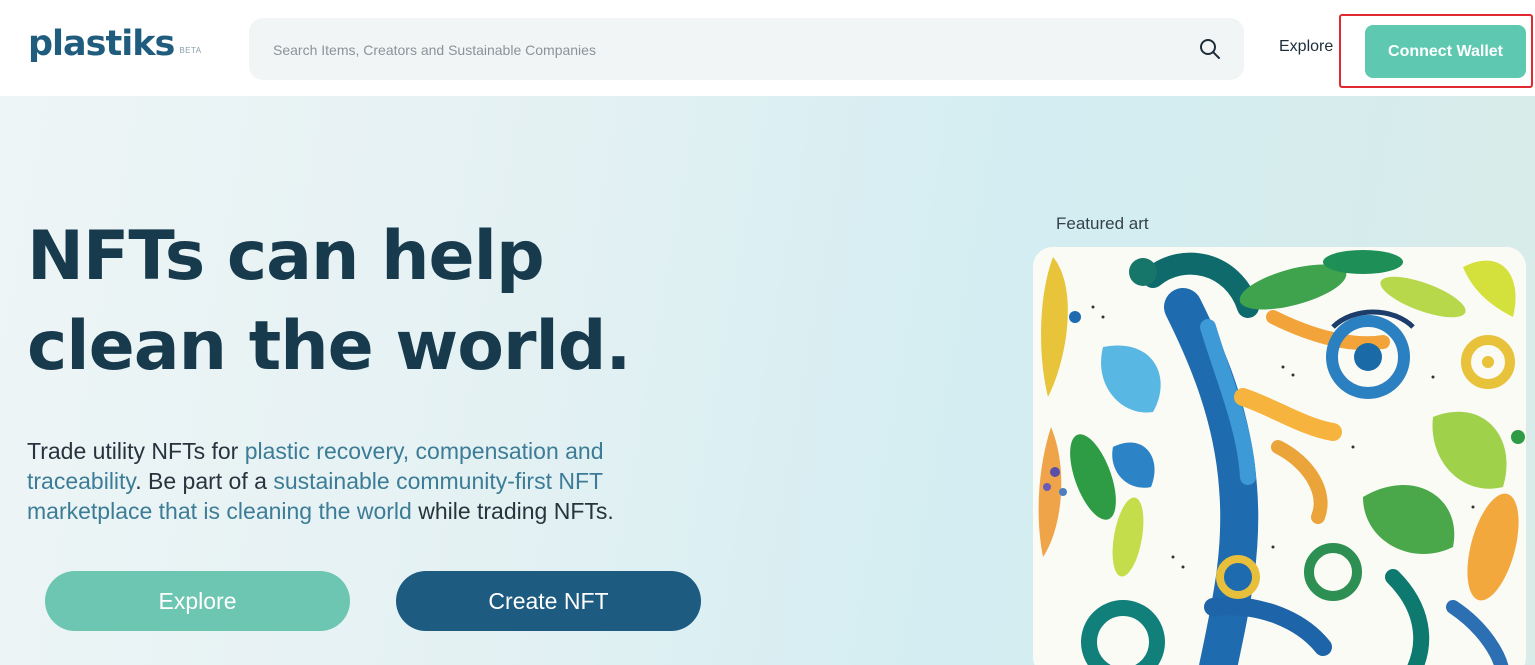 This screenshot has width=1535, height=665. What do you see at coordinates (286, 256) in the screenshot?
I see `hero-title-line-1: NFTs can help` at bounding box center [286, 256].